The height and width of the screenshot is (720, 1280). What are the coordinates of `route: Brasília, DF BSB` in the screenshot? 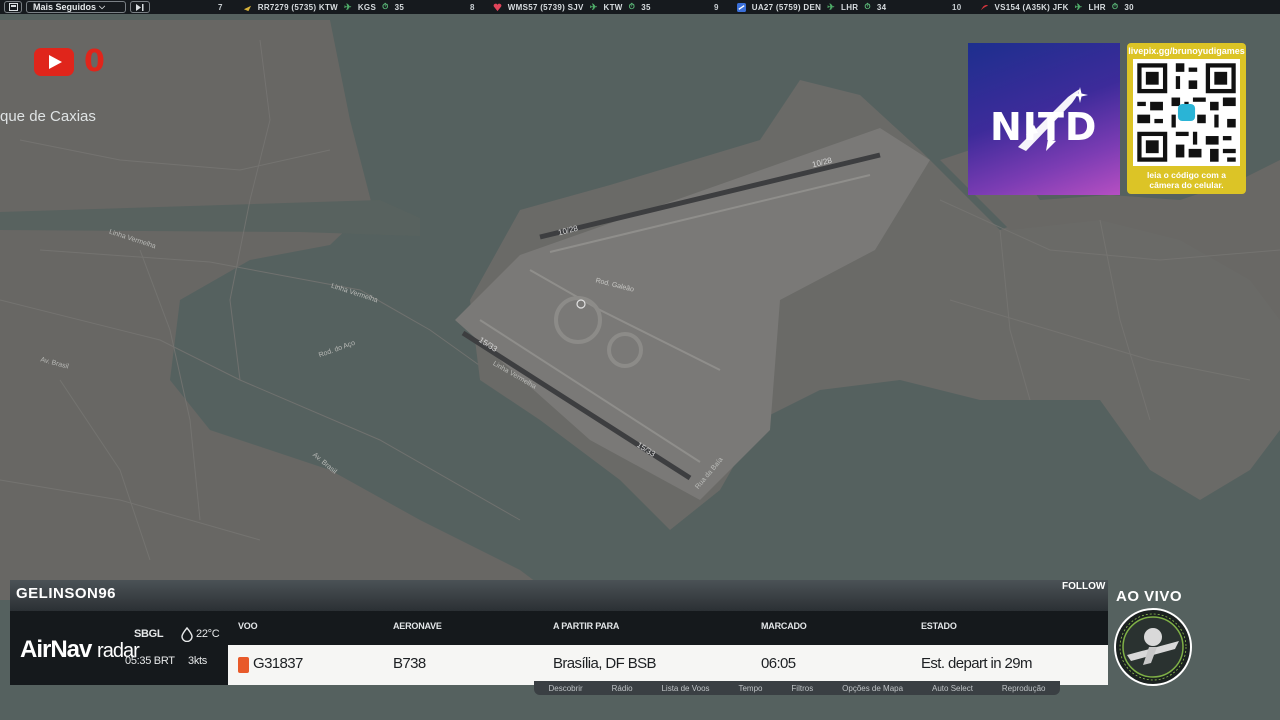 It's located at (605, 663).